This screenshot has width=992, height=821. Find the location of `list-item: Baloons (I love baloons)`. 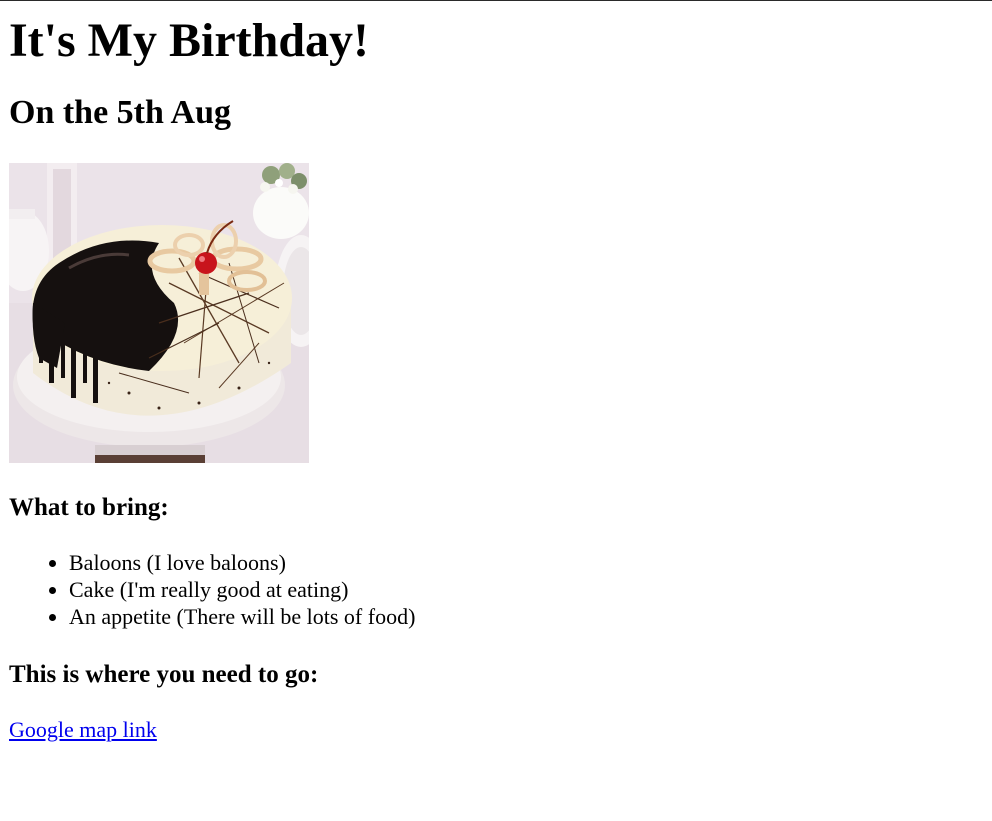

list-item: Baloons (I love baloons) is located at coordinates (526, 562).